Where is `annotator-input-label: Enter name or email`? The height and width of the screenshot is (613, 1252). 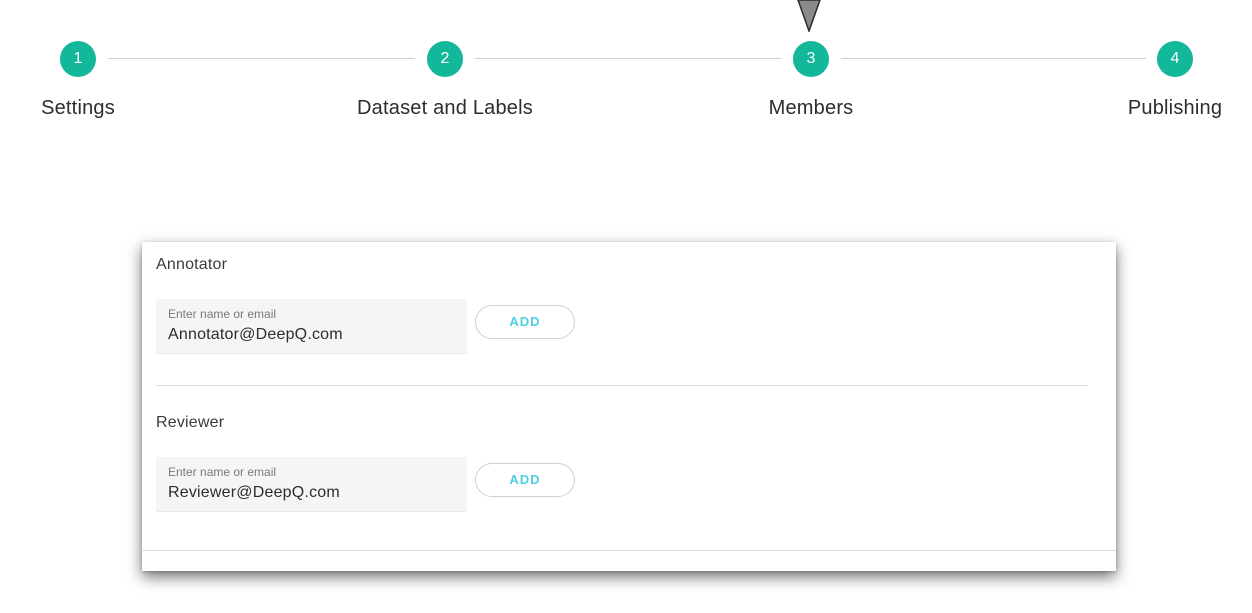 annotator-input-label: Enter name or email is located at coordinates (222, 314).